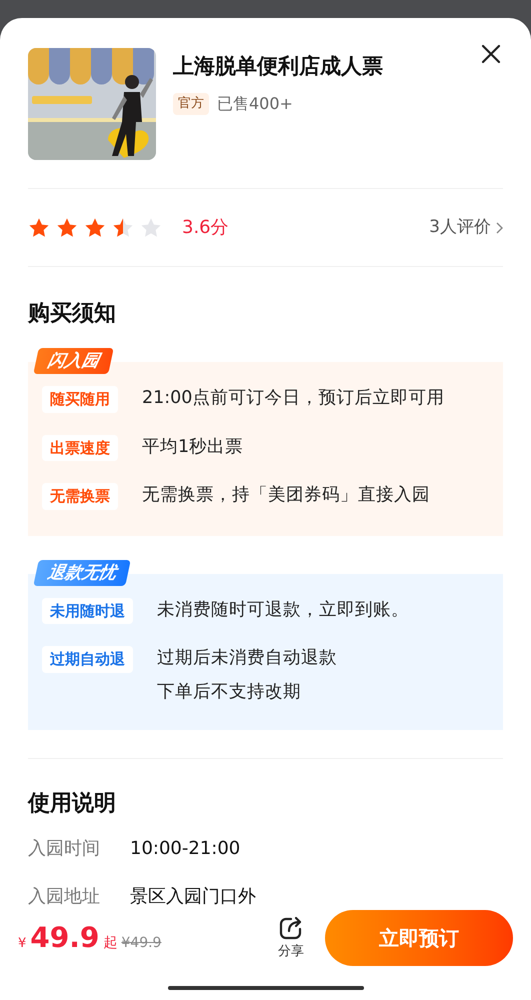 This screenshot has width=531, height=1000. What do you see at coordinates (110, 943) in the screenshot?
I see `price-suffix: 起` at bounding box center [110, 943].